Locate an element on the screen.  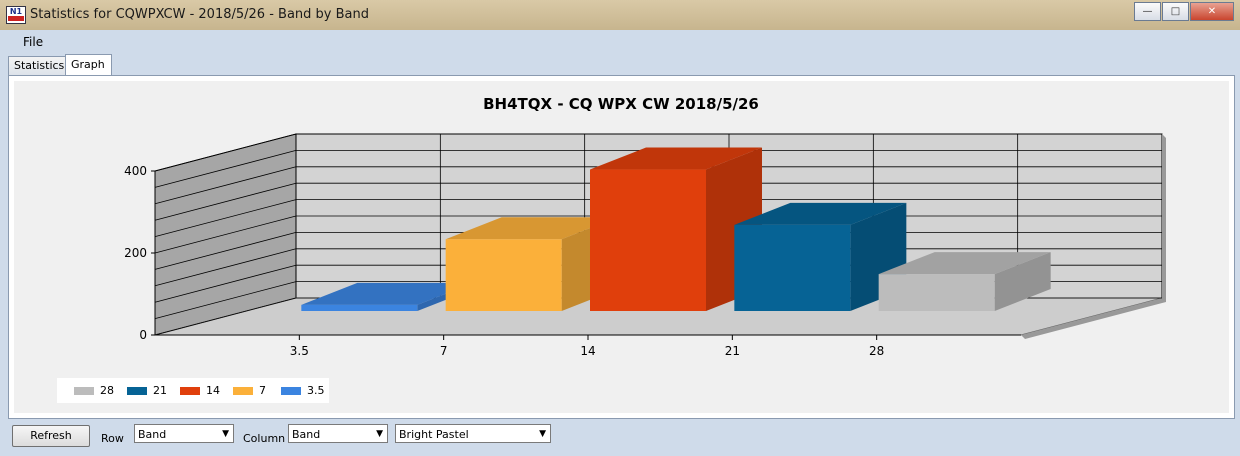
menu-bar: File is located at coordinates (620, 42).